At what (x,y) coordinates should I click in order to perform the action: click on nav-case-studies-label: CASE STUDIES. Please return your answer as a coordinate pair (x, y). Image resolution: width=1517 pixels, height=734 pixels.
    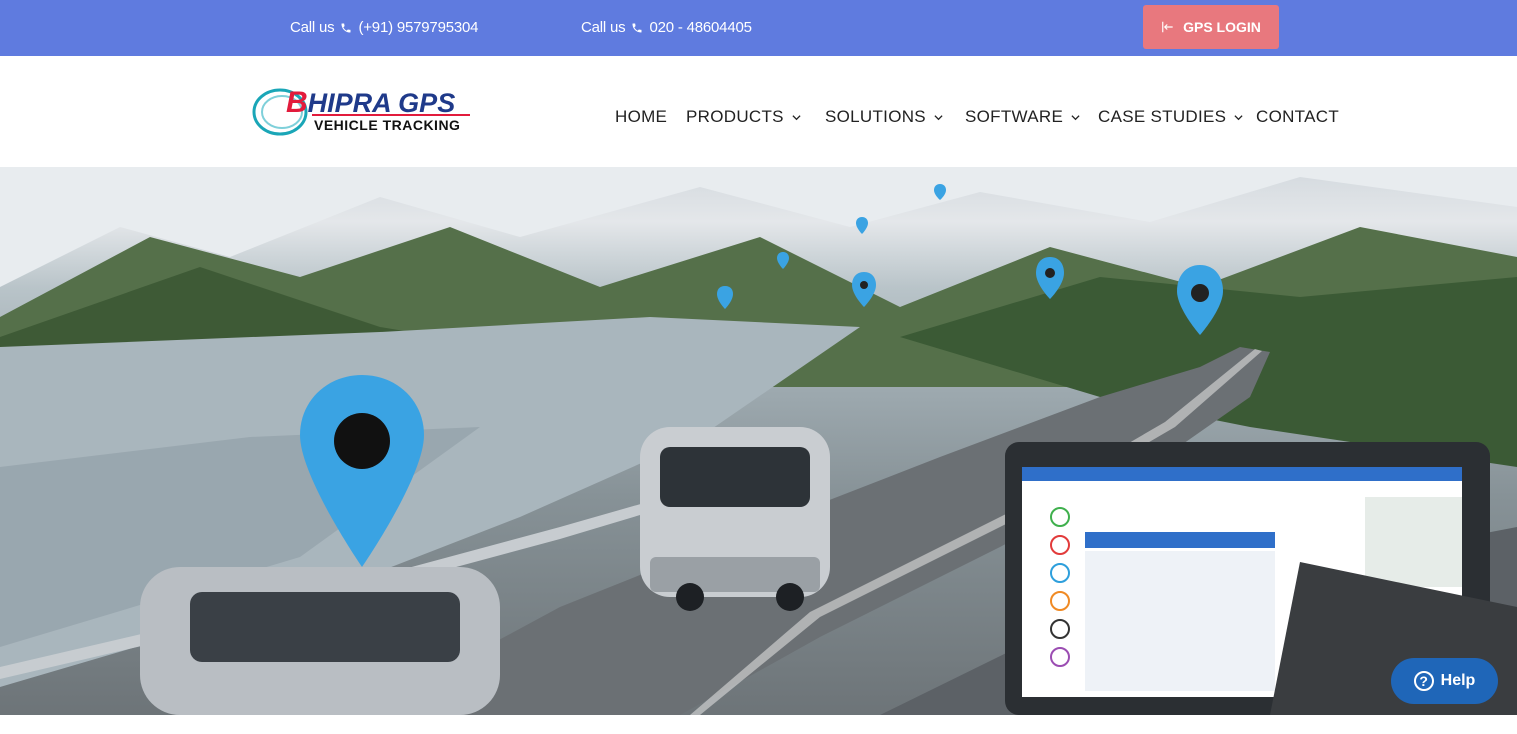
    Looking at the image, I should click on (1162, 116).